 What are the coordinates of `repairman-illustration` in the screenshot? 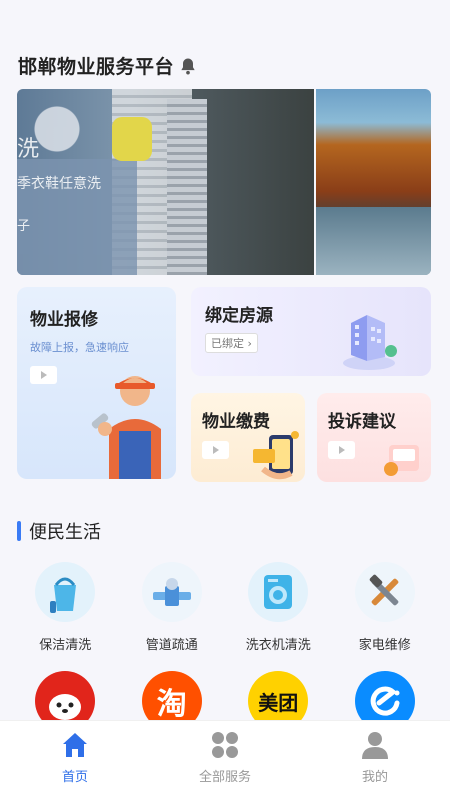 It's located at (126, 427).